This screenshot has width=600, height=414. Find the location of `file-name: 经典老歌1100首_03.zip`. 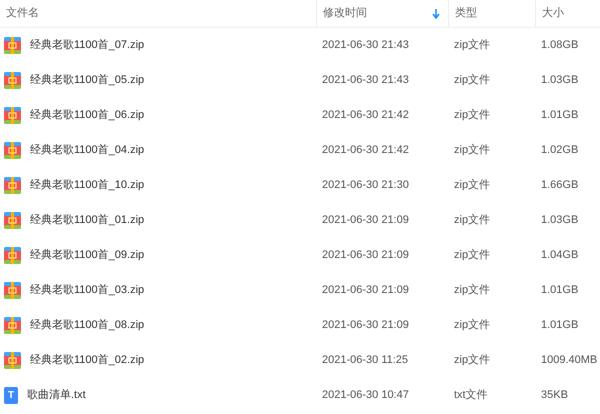

file-name: 经典老歌1100首_03.zip is located at coordinates (87, 290).